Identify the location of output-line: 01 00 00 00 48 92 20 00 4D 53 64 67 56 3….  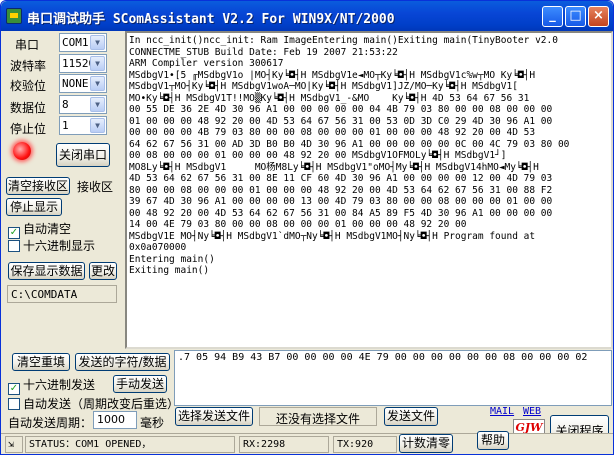
(341, 121).